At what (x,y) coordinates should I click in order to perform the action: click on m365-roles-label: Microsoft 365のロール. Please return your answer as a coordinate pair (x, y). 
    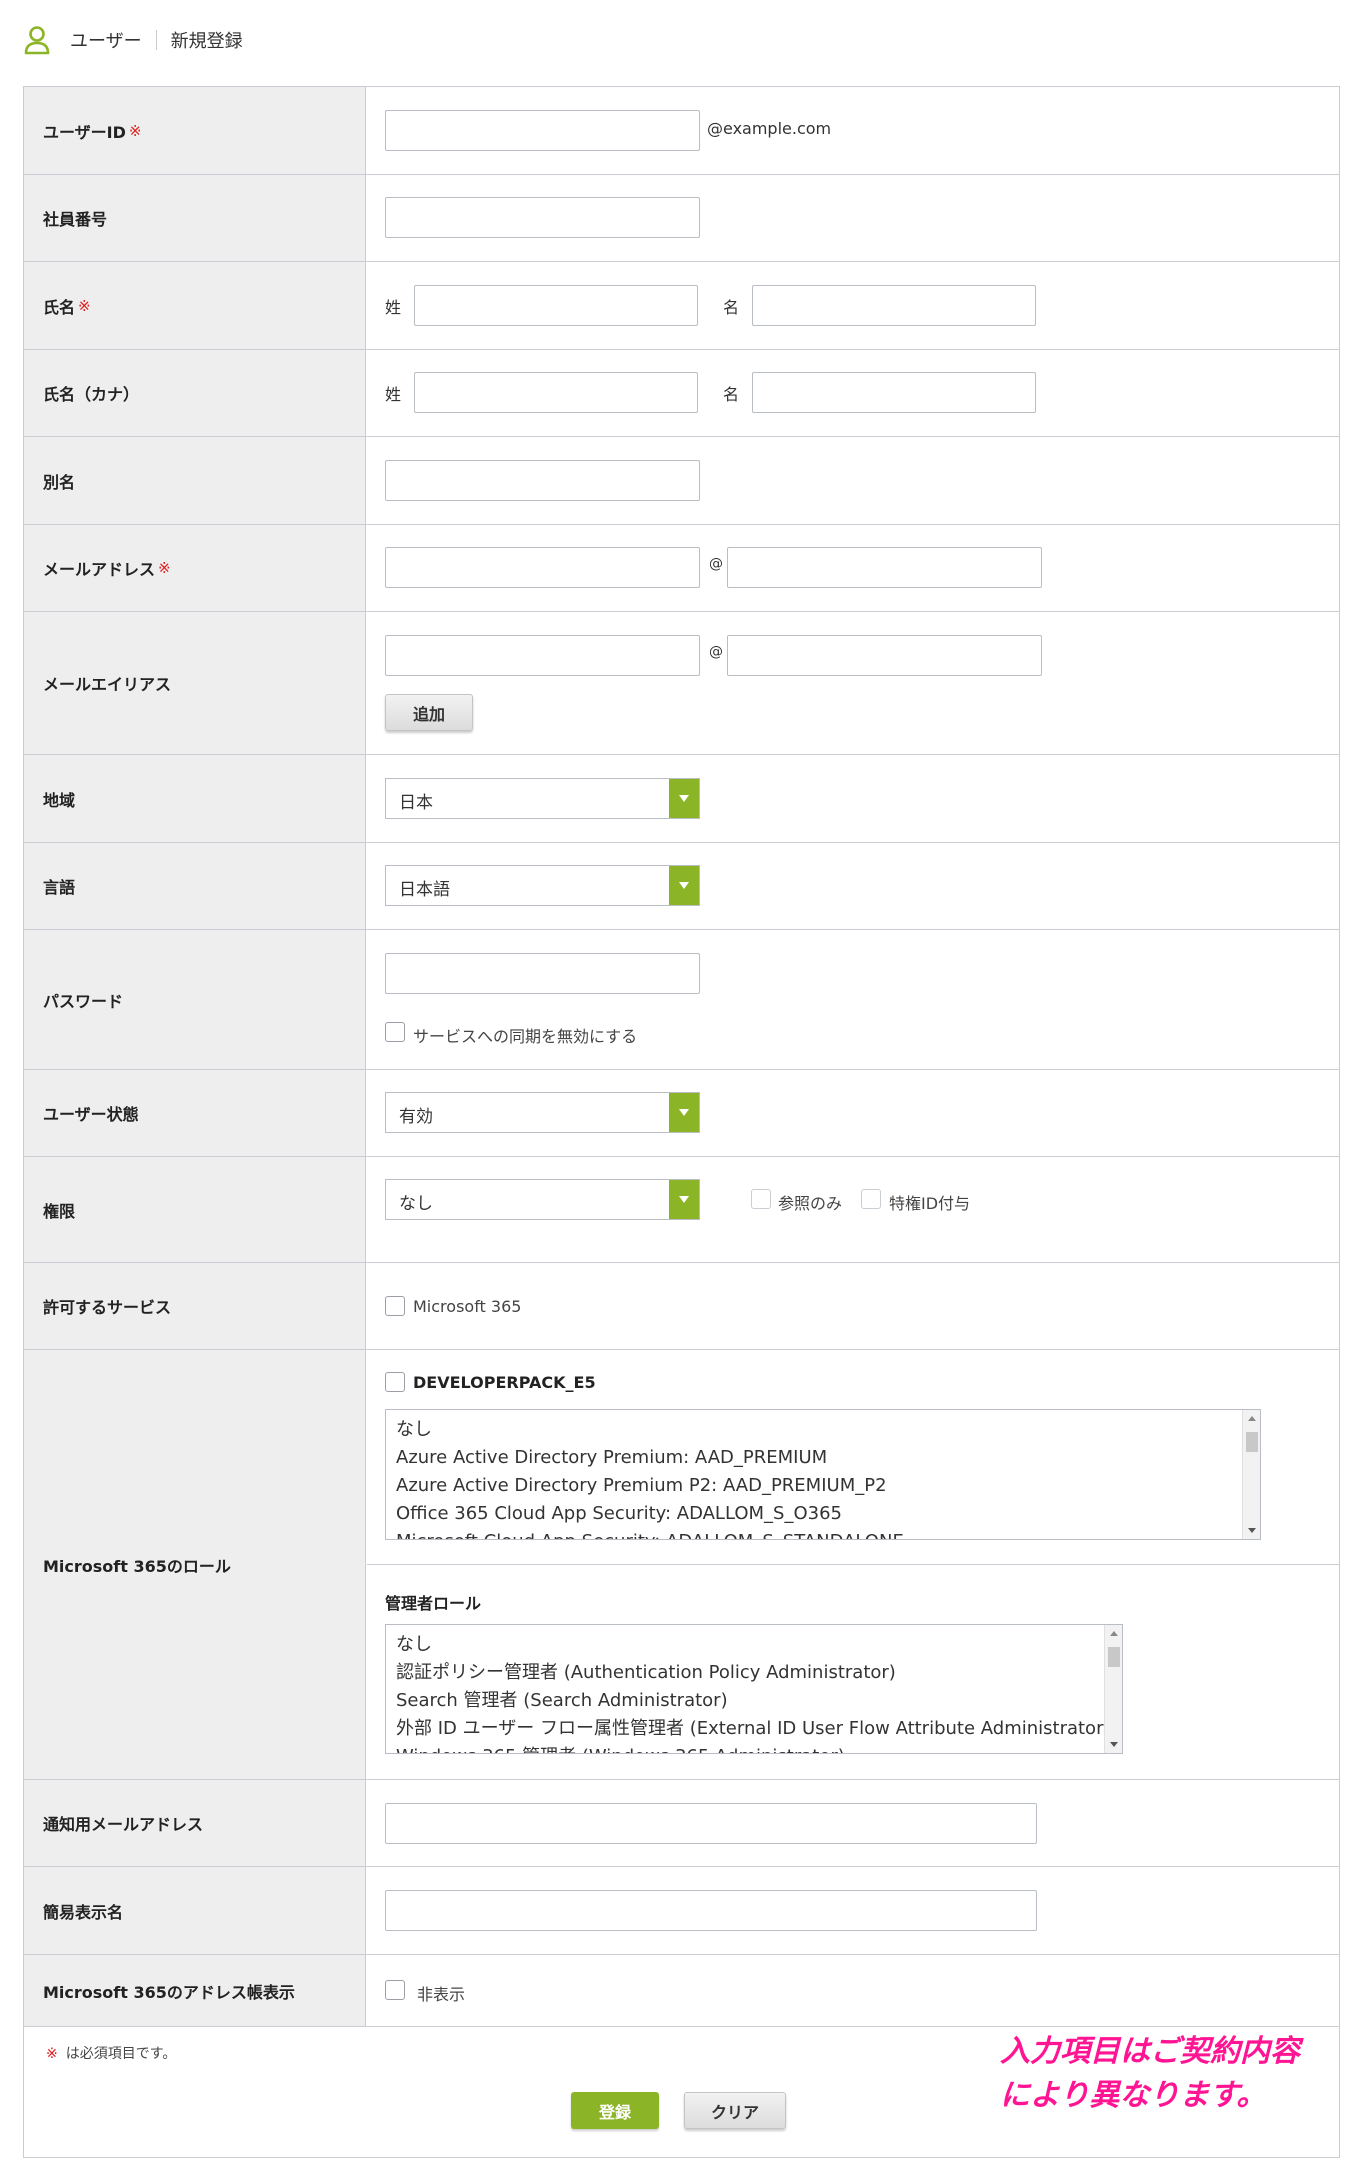
    Looking at the image, I should click on (195, 1564).